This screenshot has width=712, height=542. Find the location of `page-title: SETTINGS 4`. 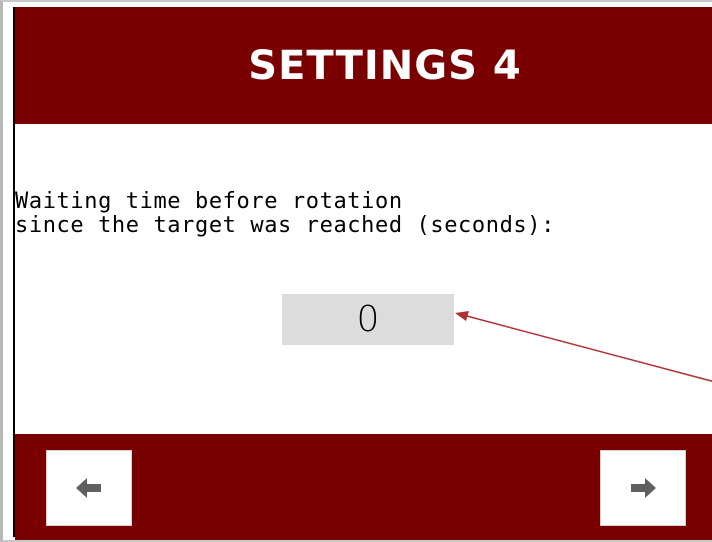

page-title: SETTINGS 4 is located at coordinates (385, 65).